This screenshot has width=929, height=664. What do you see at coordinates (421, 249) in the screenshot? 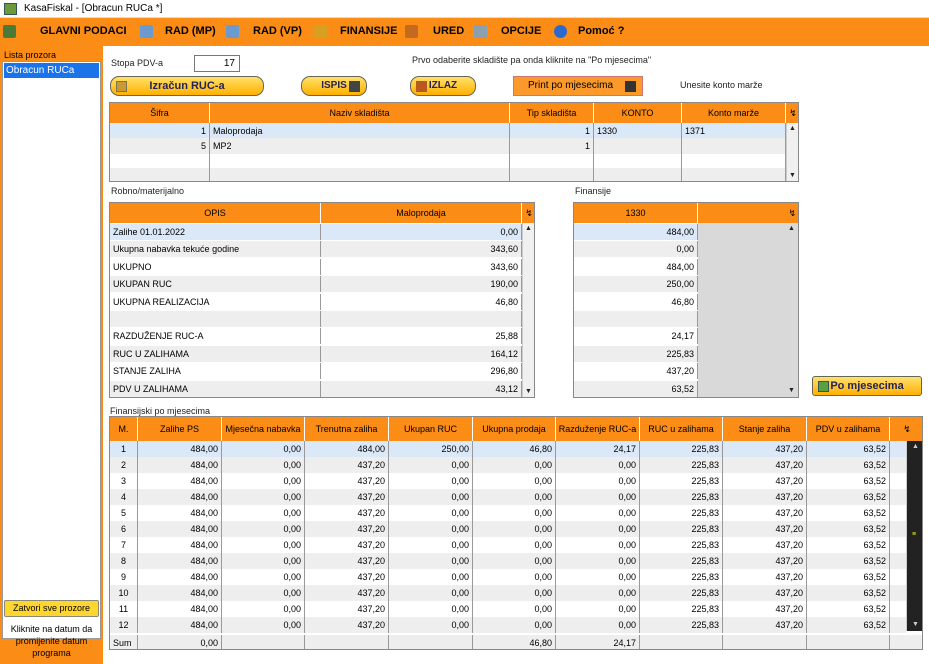
I see `robno-value-cell: 343,60` at bounding box center [421, 249].